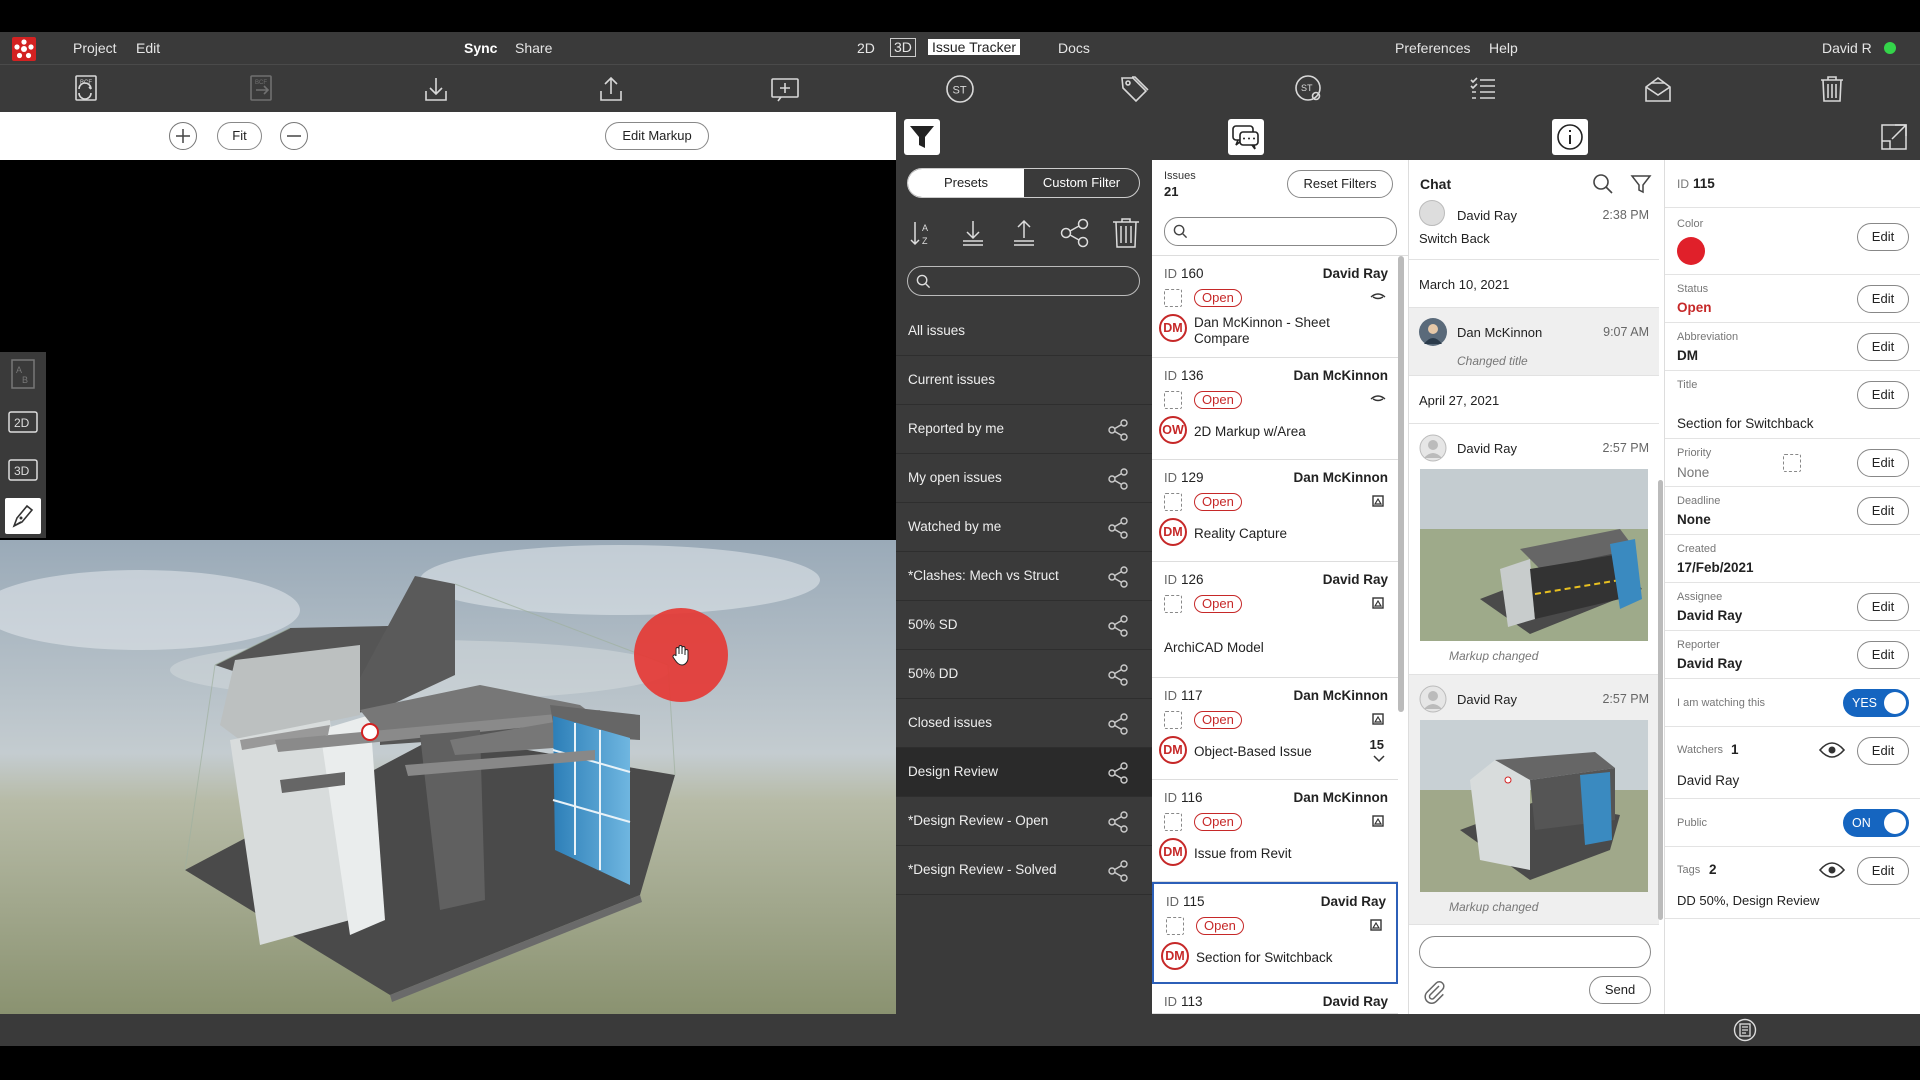 This screenshot has width=1920, height=1080. I want to click on download-icon, so click(436, 89).